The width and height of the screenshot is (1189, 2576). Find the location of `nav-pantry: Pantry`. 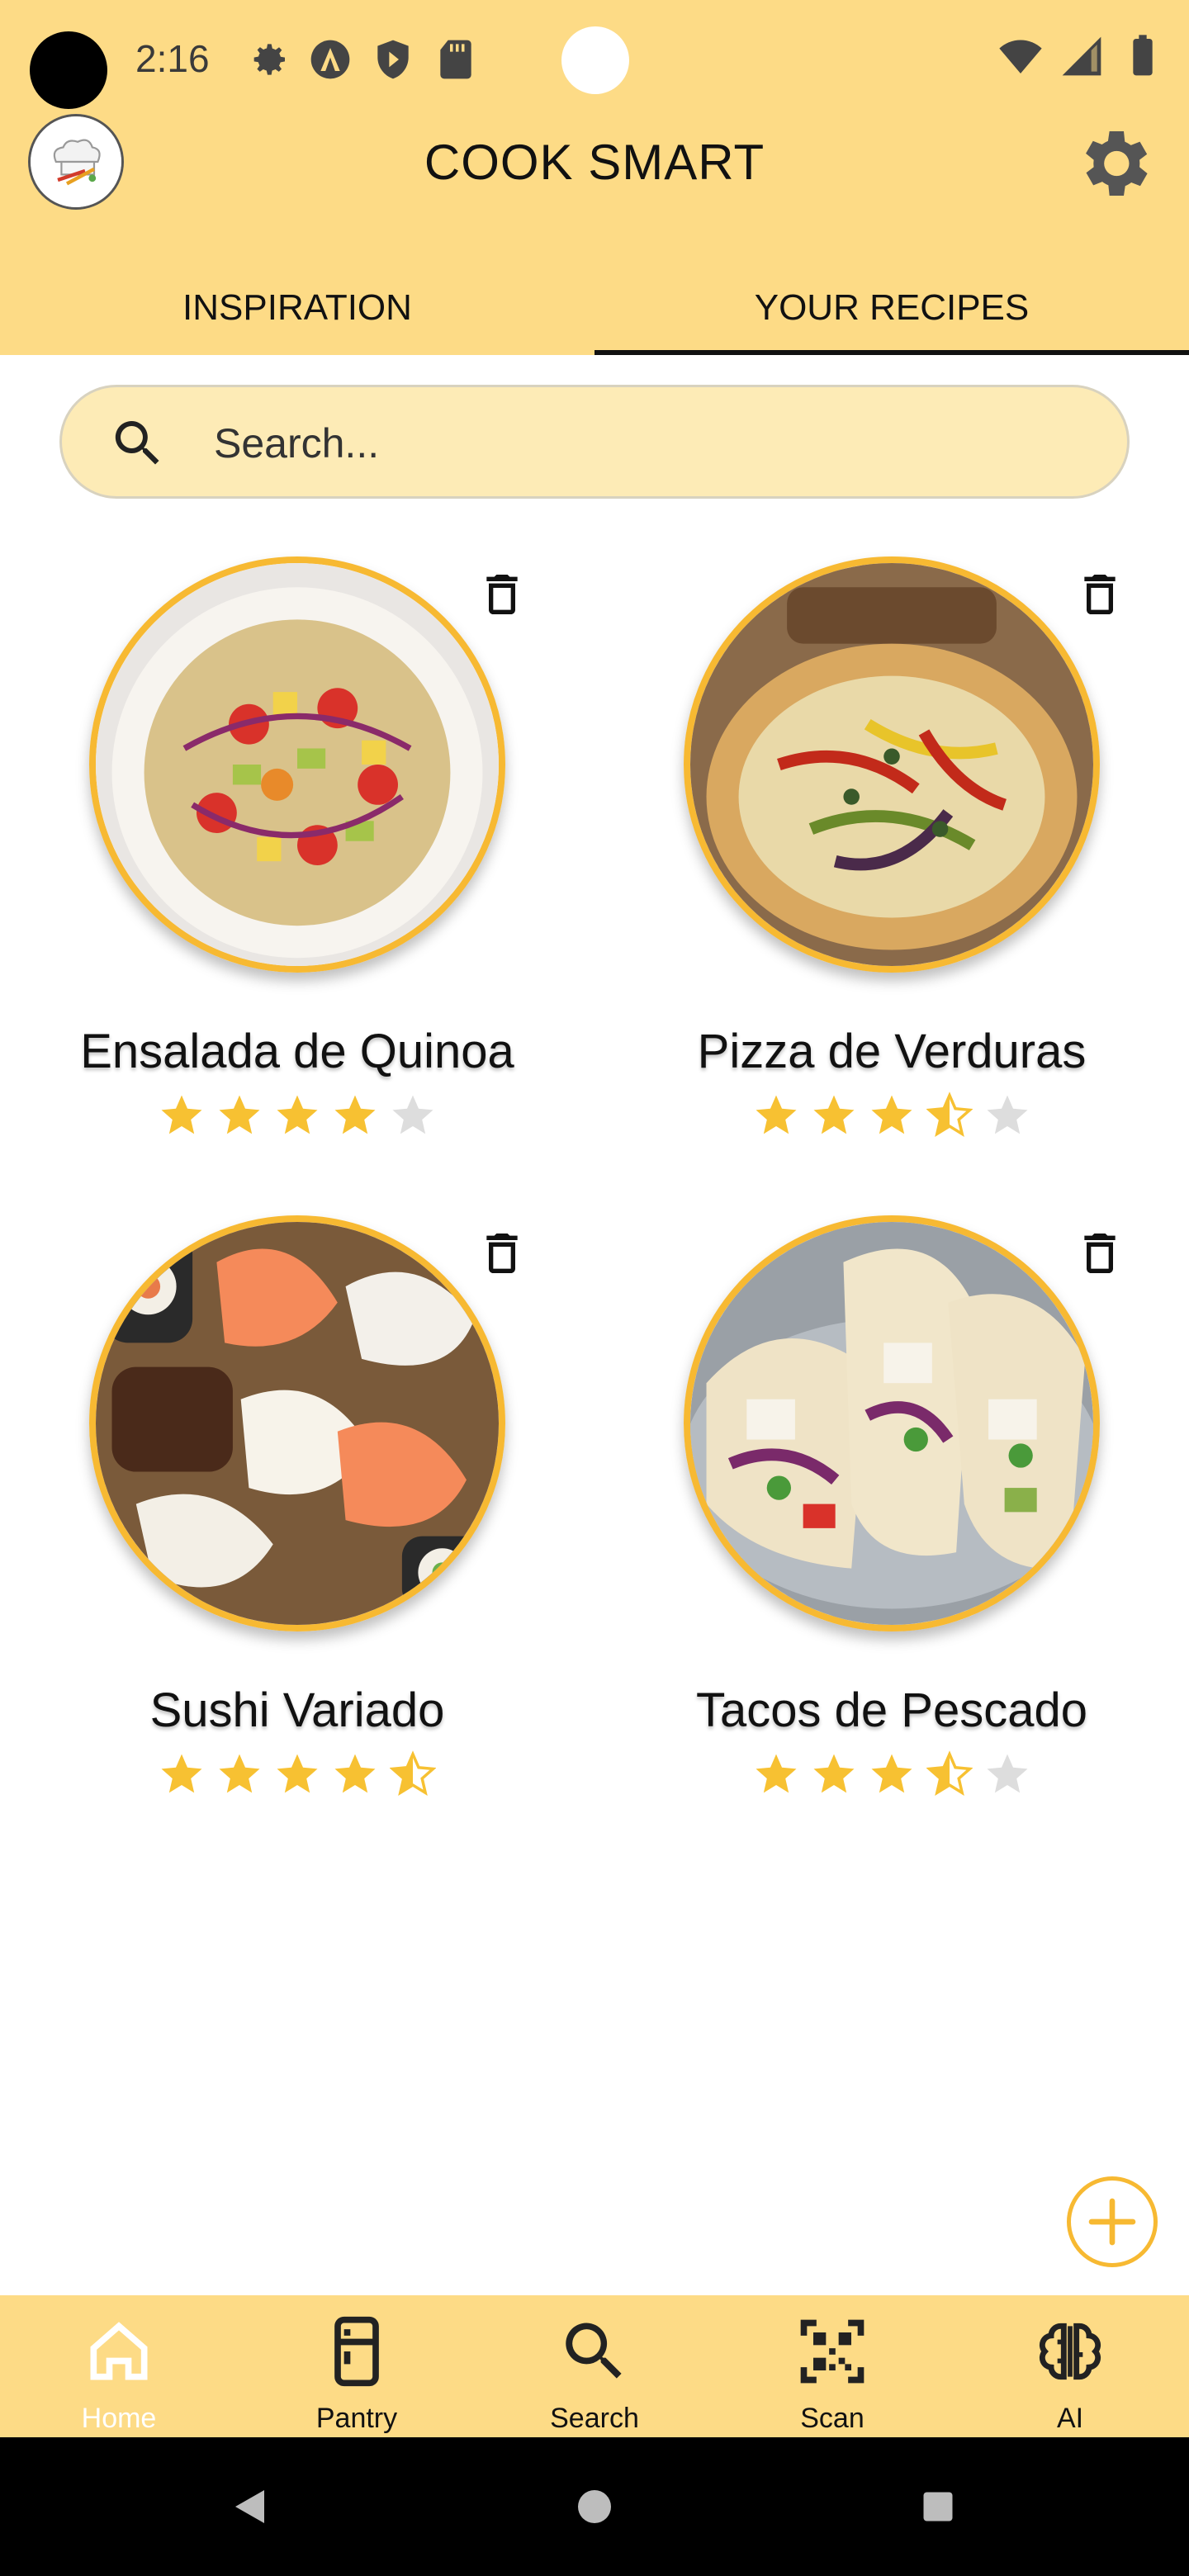

nav-pantry: Pantry is located at coordinates (357, 2366).